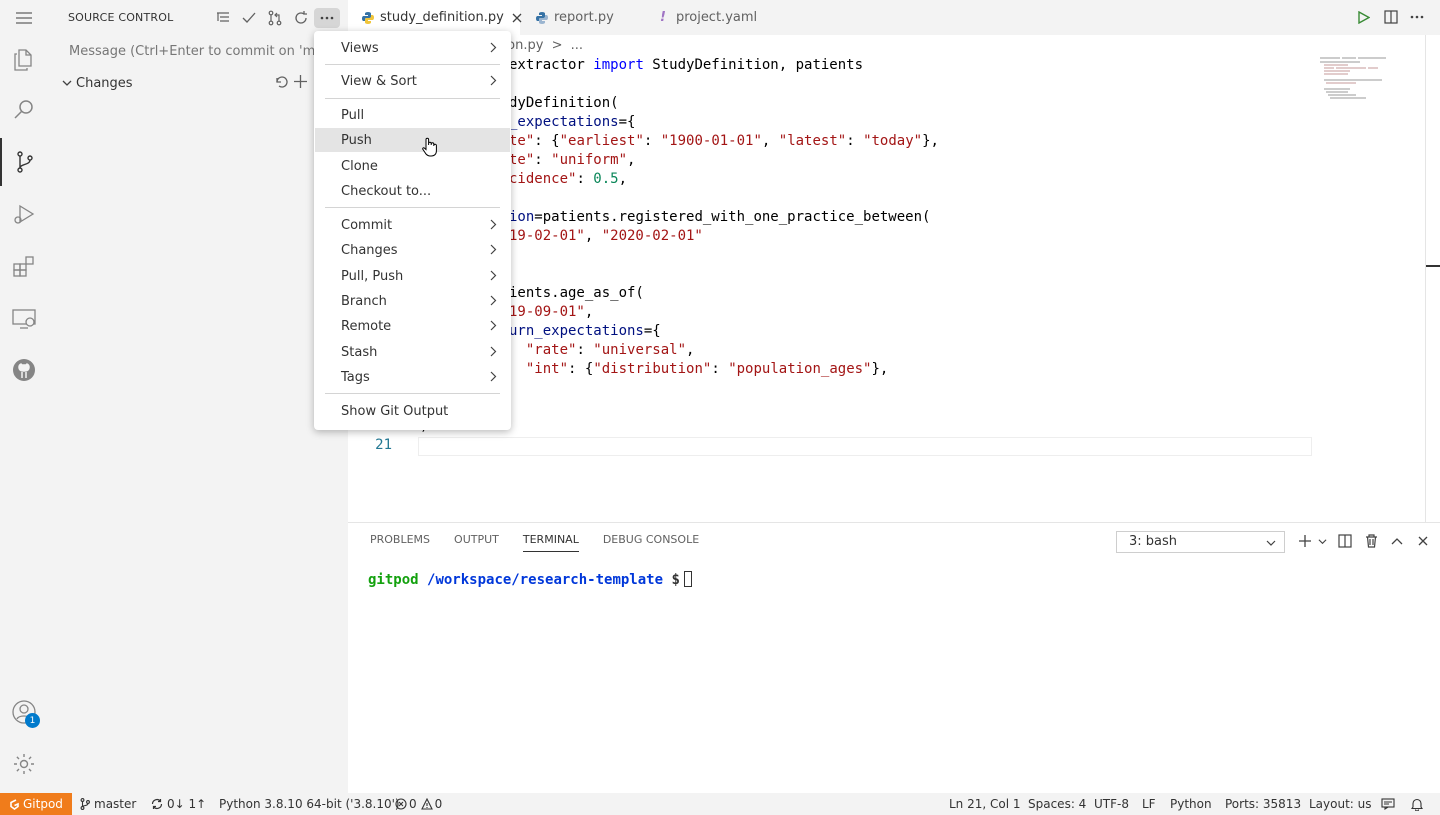 This screenshot has height=815, width=1440. What do you see at coordinates (985, 804) in the screenshot?
I see `cursor-position-status: Ln 21, Col 1` at bounding box center [985, 804].